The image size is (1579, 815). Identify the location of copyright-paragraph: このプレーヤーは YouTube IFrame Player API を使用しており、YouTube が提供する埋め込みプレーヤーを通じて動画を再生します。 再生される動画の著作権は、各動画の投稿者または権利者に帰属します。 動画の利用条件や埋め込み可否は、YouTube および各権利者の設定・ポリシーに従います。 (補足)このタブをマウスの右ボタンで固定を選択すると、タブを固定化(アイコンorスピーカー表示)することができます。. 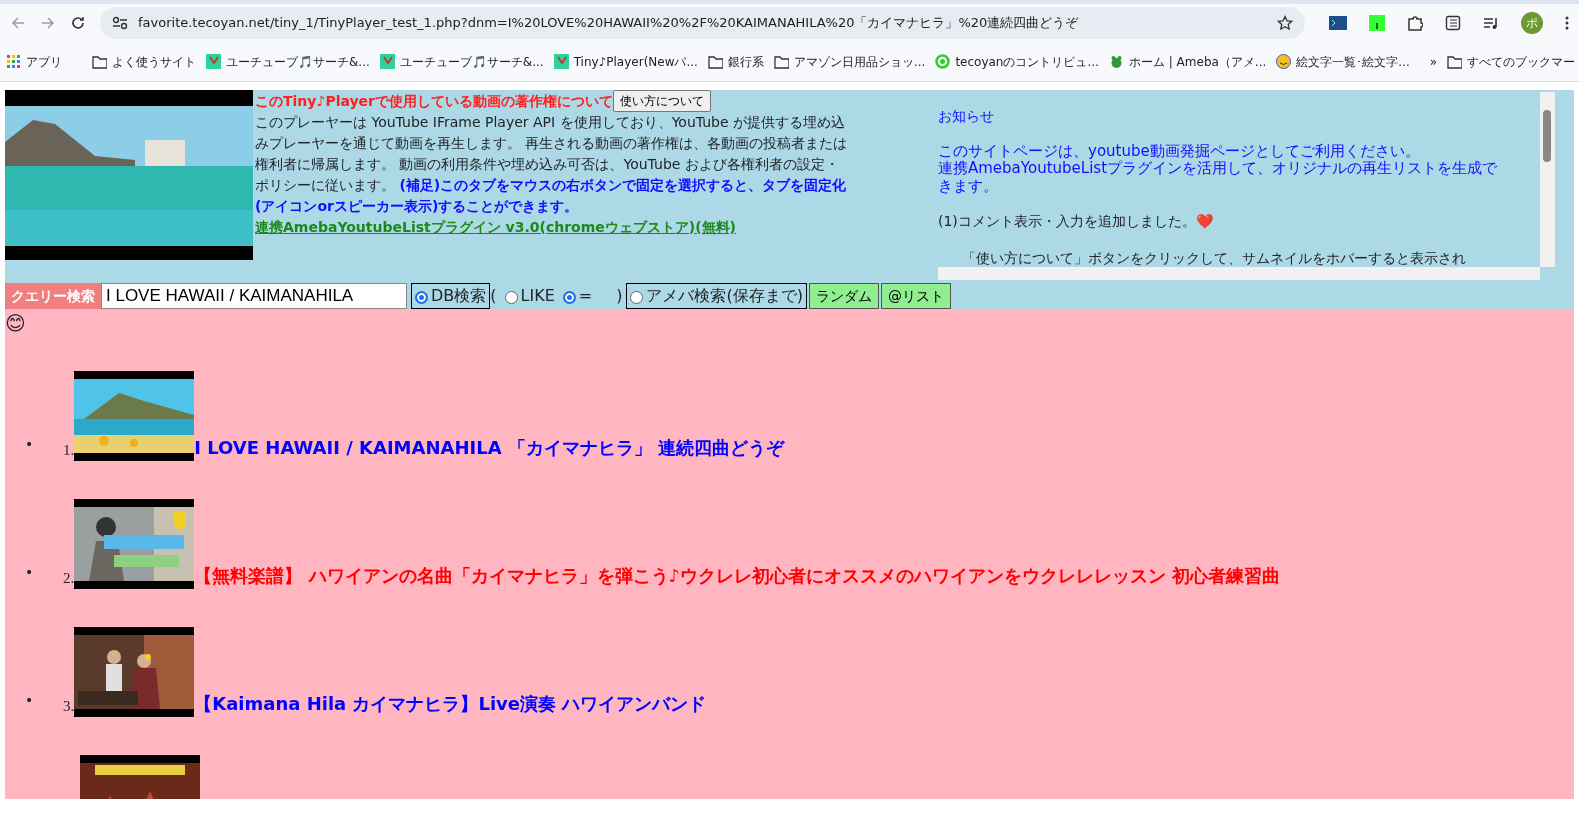
(551, 164).